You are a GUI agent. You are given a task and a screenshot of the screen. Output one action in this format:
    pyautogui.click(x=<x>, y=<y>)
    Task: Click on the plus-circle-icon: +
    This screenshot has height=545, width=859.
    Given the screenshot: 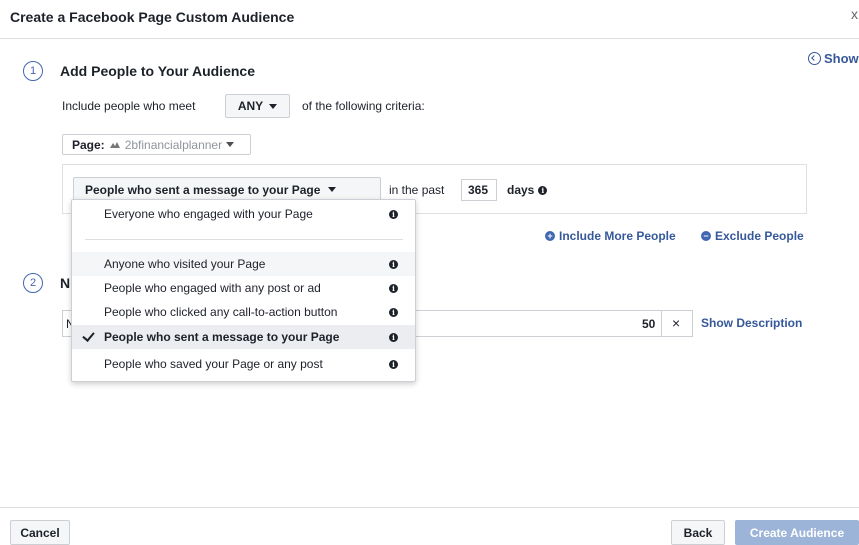 What is the action you would take?
    pyautogui.click(x=550, y=236)
    